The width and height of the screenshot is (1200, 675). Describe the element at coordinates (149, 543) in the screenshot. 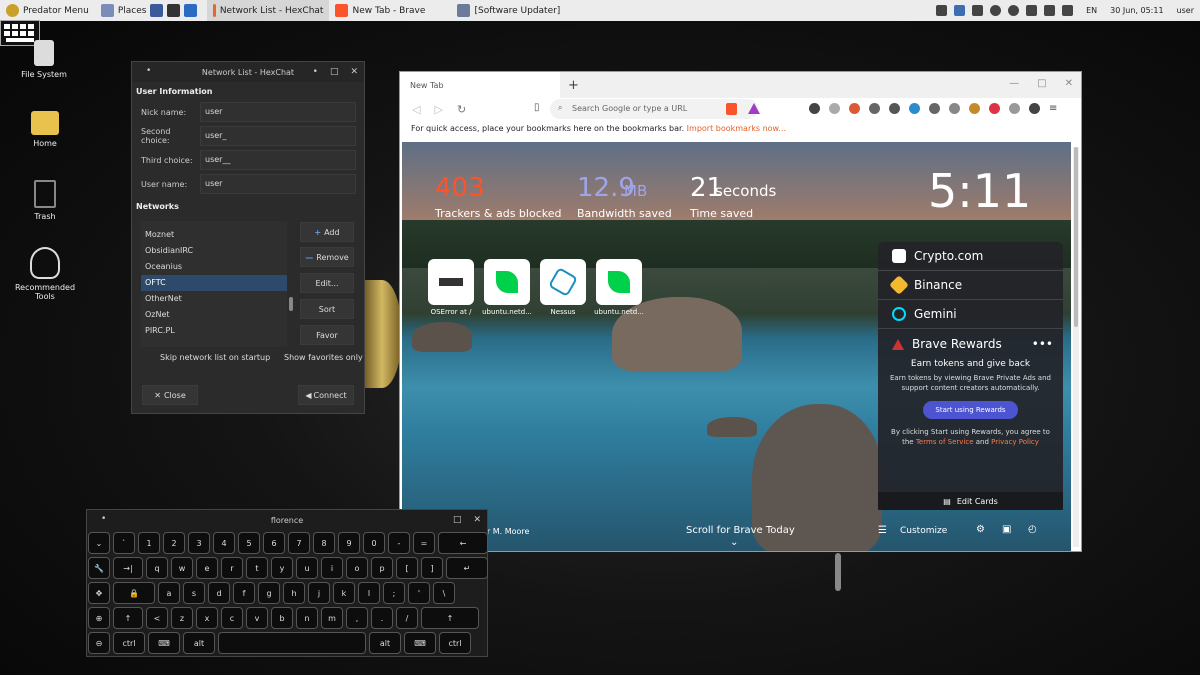

I see `keyboard-key: 1` at that location.